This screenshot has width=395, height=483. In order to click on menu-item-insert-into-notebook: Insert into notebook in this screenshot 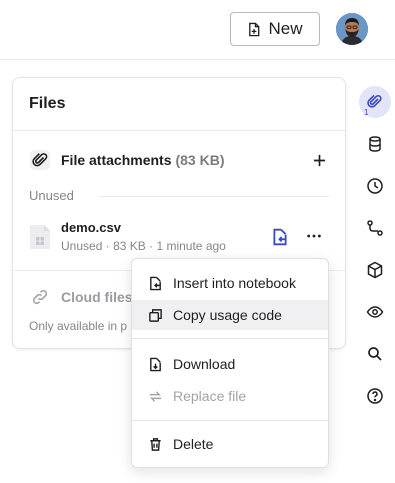, I will do `click(230, 283)`.